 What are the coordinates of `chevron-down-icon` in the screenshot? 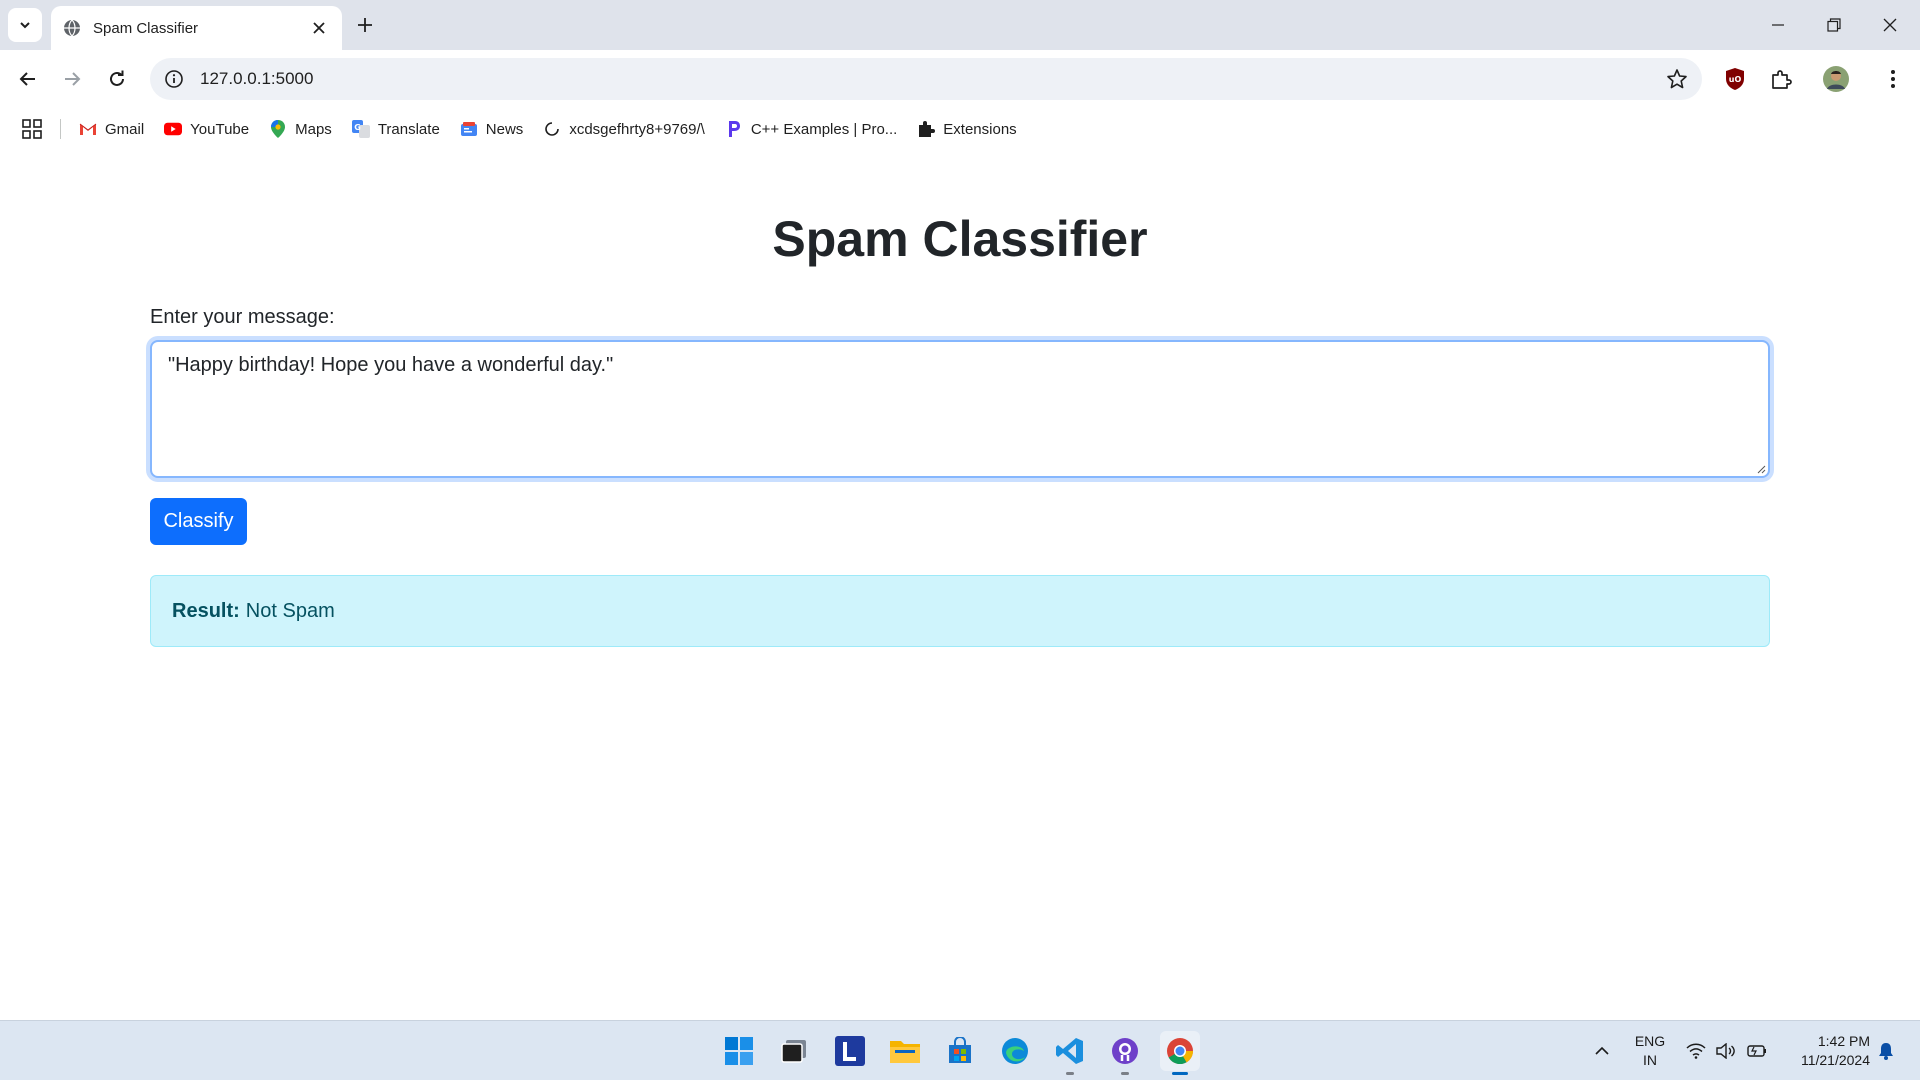 It's located at (25, 25).